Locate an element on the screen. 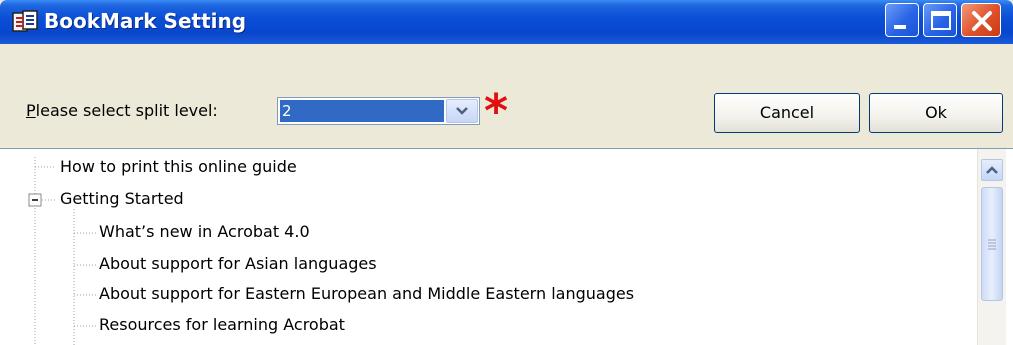 The height and width of the screenshot is (345, 1013). split-level-label-text: lease select split level: is located at coordinates (126, 110).